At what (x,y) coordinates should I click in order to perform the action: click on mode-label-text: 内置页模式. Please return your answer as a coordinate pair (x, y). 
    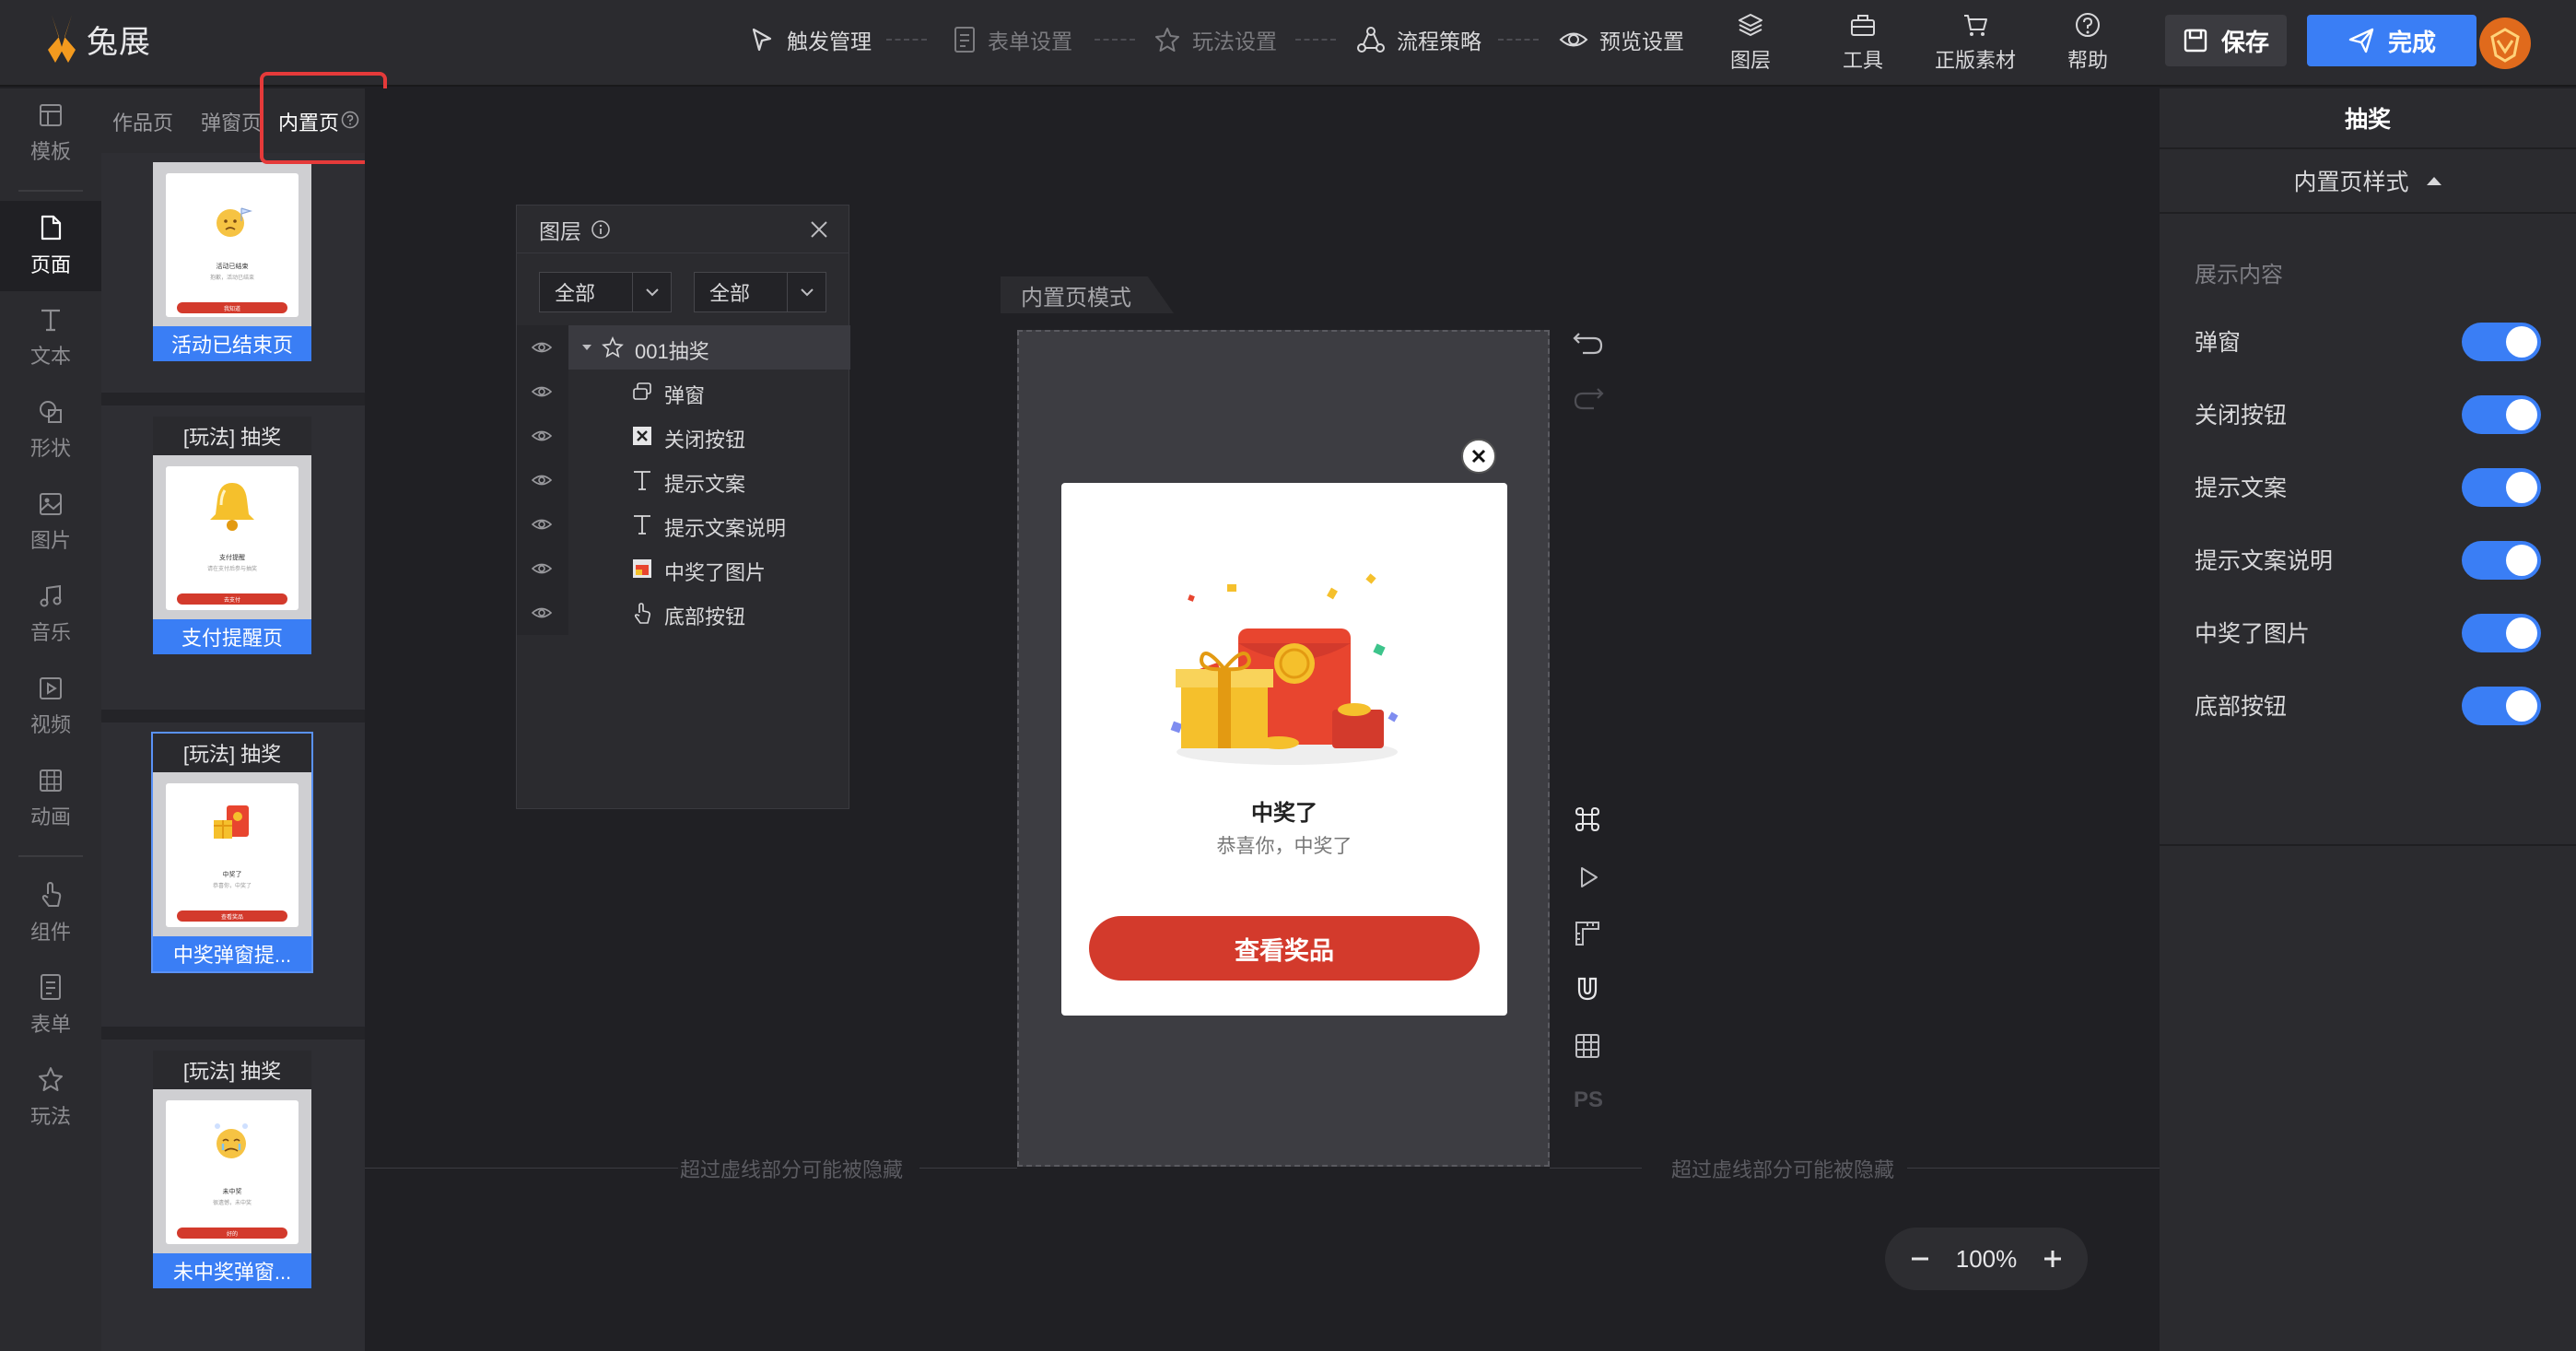
    Looking at the image, I should click on (1076, 298).